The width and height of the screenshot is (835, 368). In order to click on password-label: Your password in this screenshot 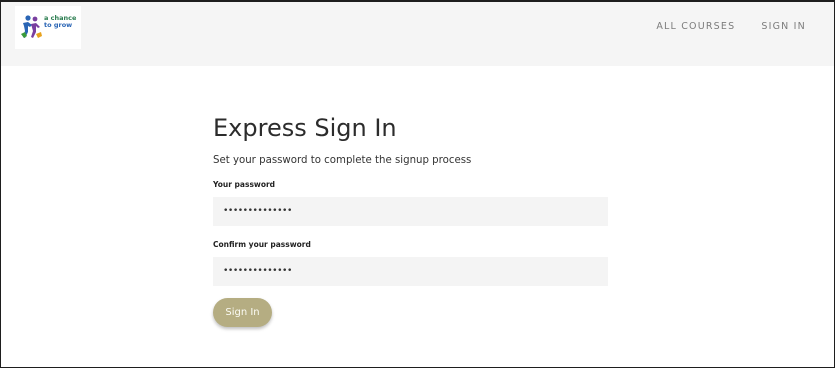, I will do `click(244, 184)`.